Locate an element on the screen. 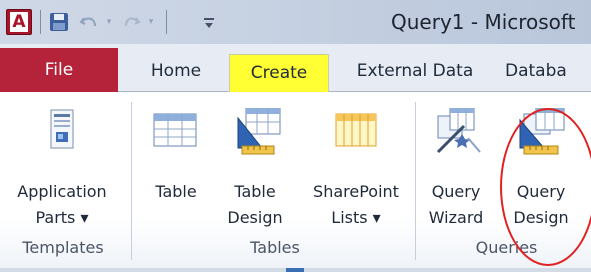 This screenshot has height=272, width=591. query-wizard-label-1: Query is located at coordinates (456, 191).